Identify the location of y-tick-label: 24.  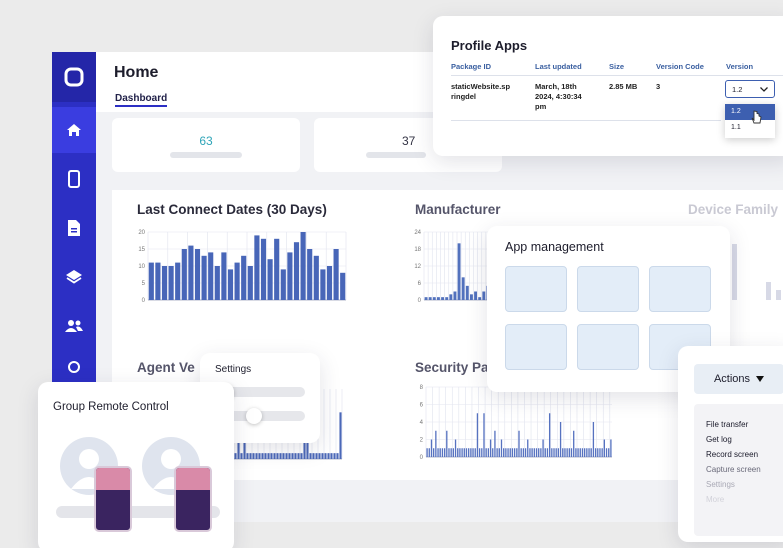
(417, 233).